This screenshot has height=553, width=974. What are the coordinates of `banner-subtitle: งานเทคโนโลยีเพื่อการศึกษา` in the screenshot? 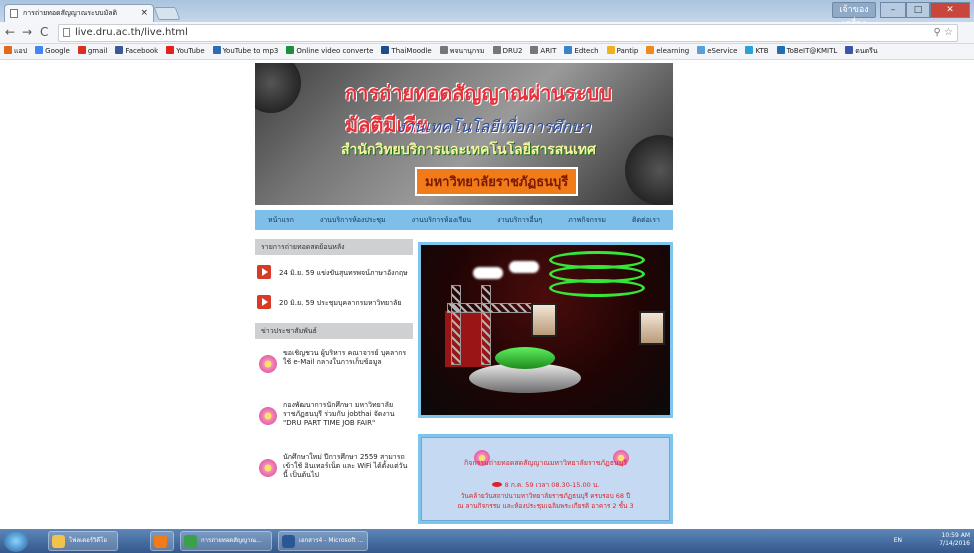 It's located at (494, 126).